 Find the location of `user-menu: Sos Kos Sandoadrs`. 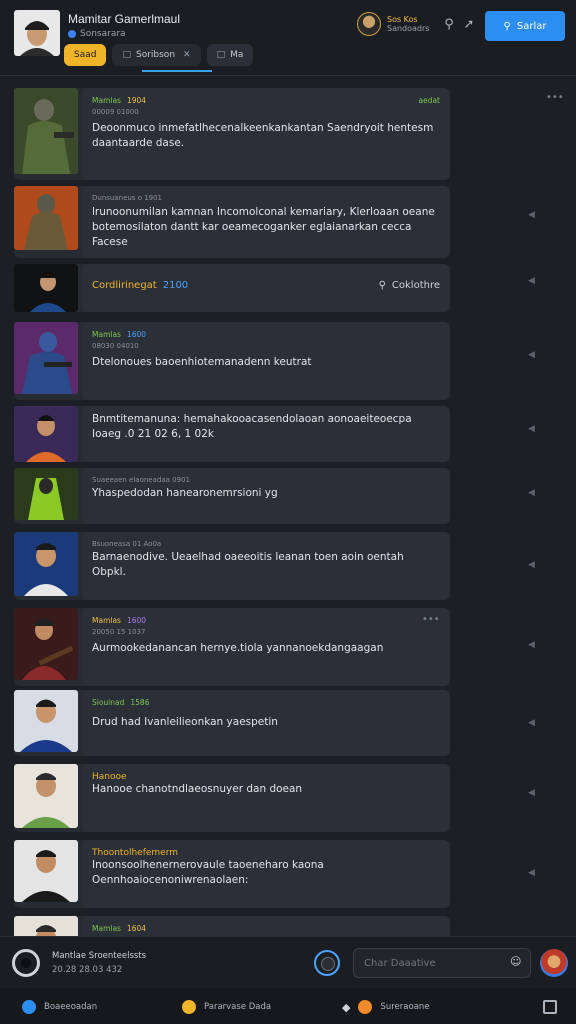

user-menu: Sos Kos Sandoadrs is located at coordinates (393, 24).